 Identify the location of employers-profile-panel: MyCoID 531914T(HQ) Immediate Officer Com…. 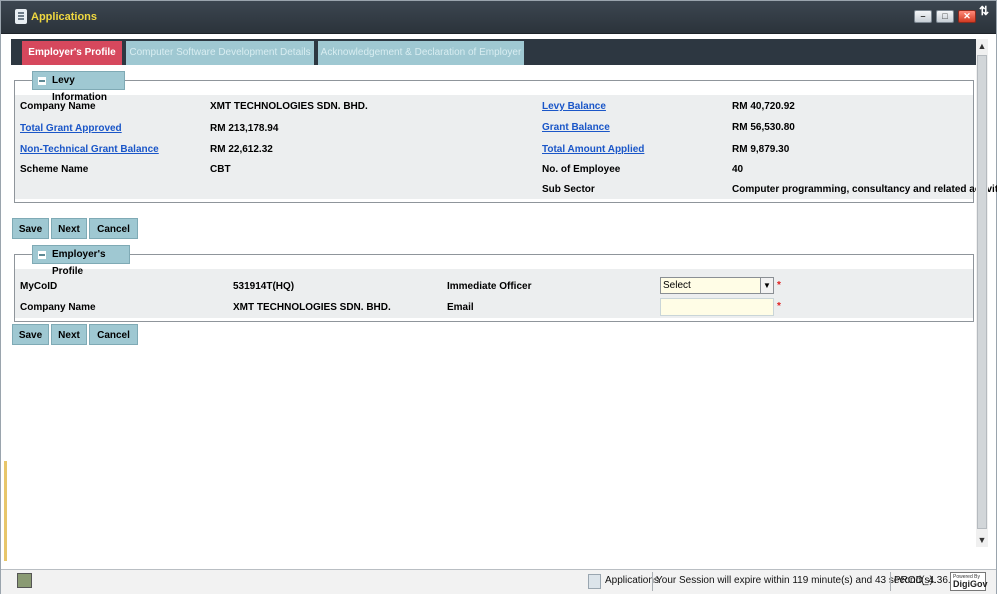
(494, 288).